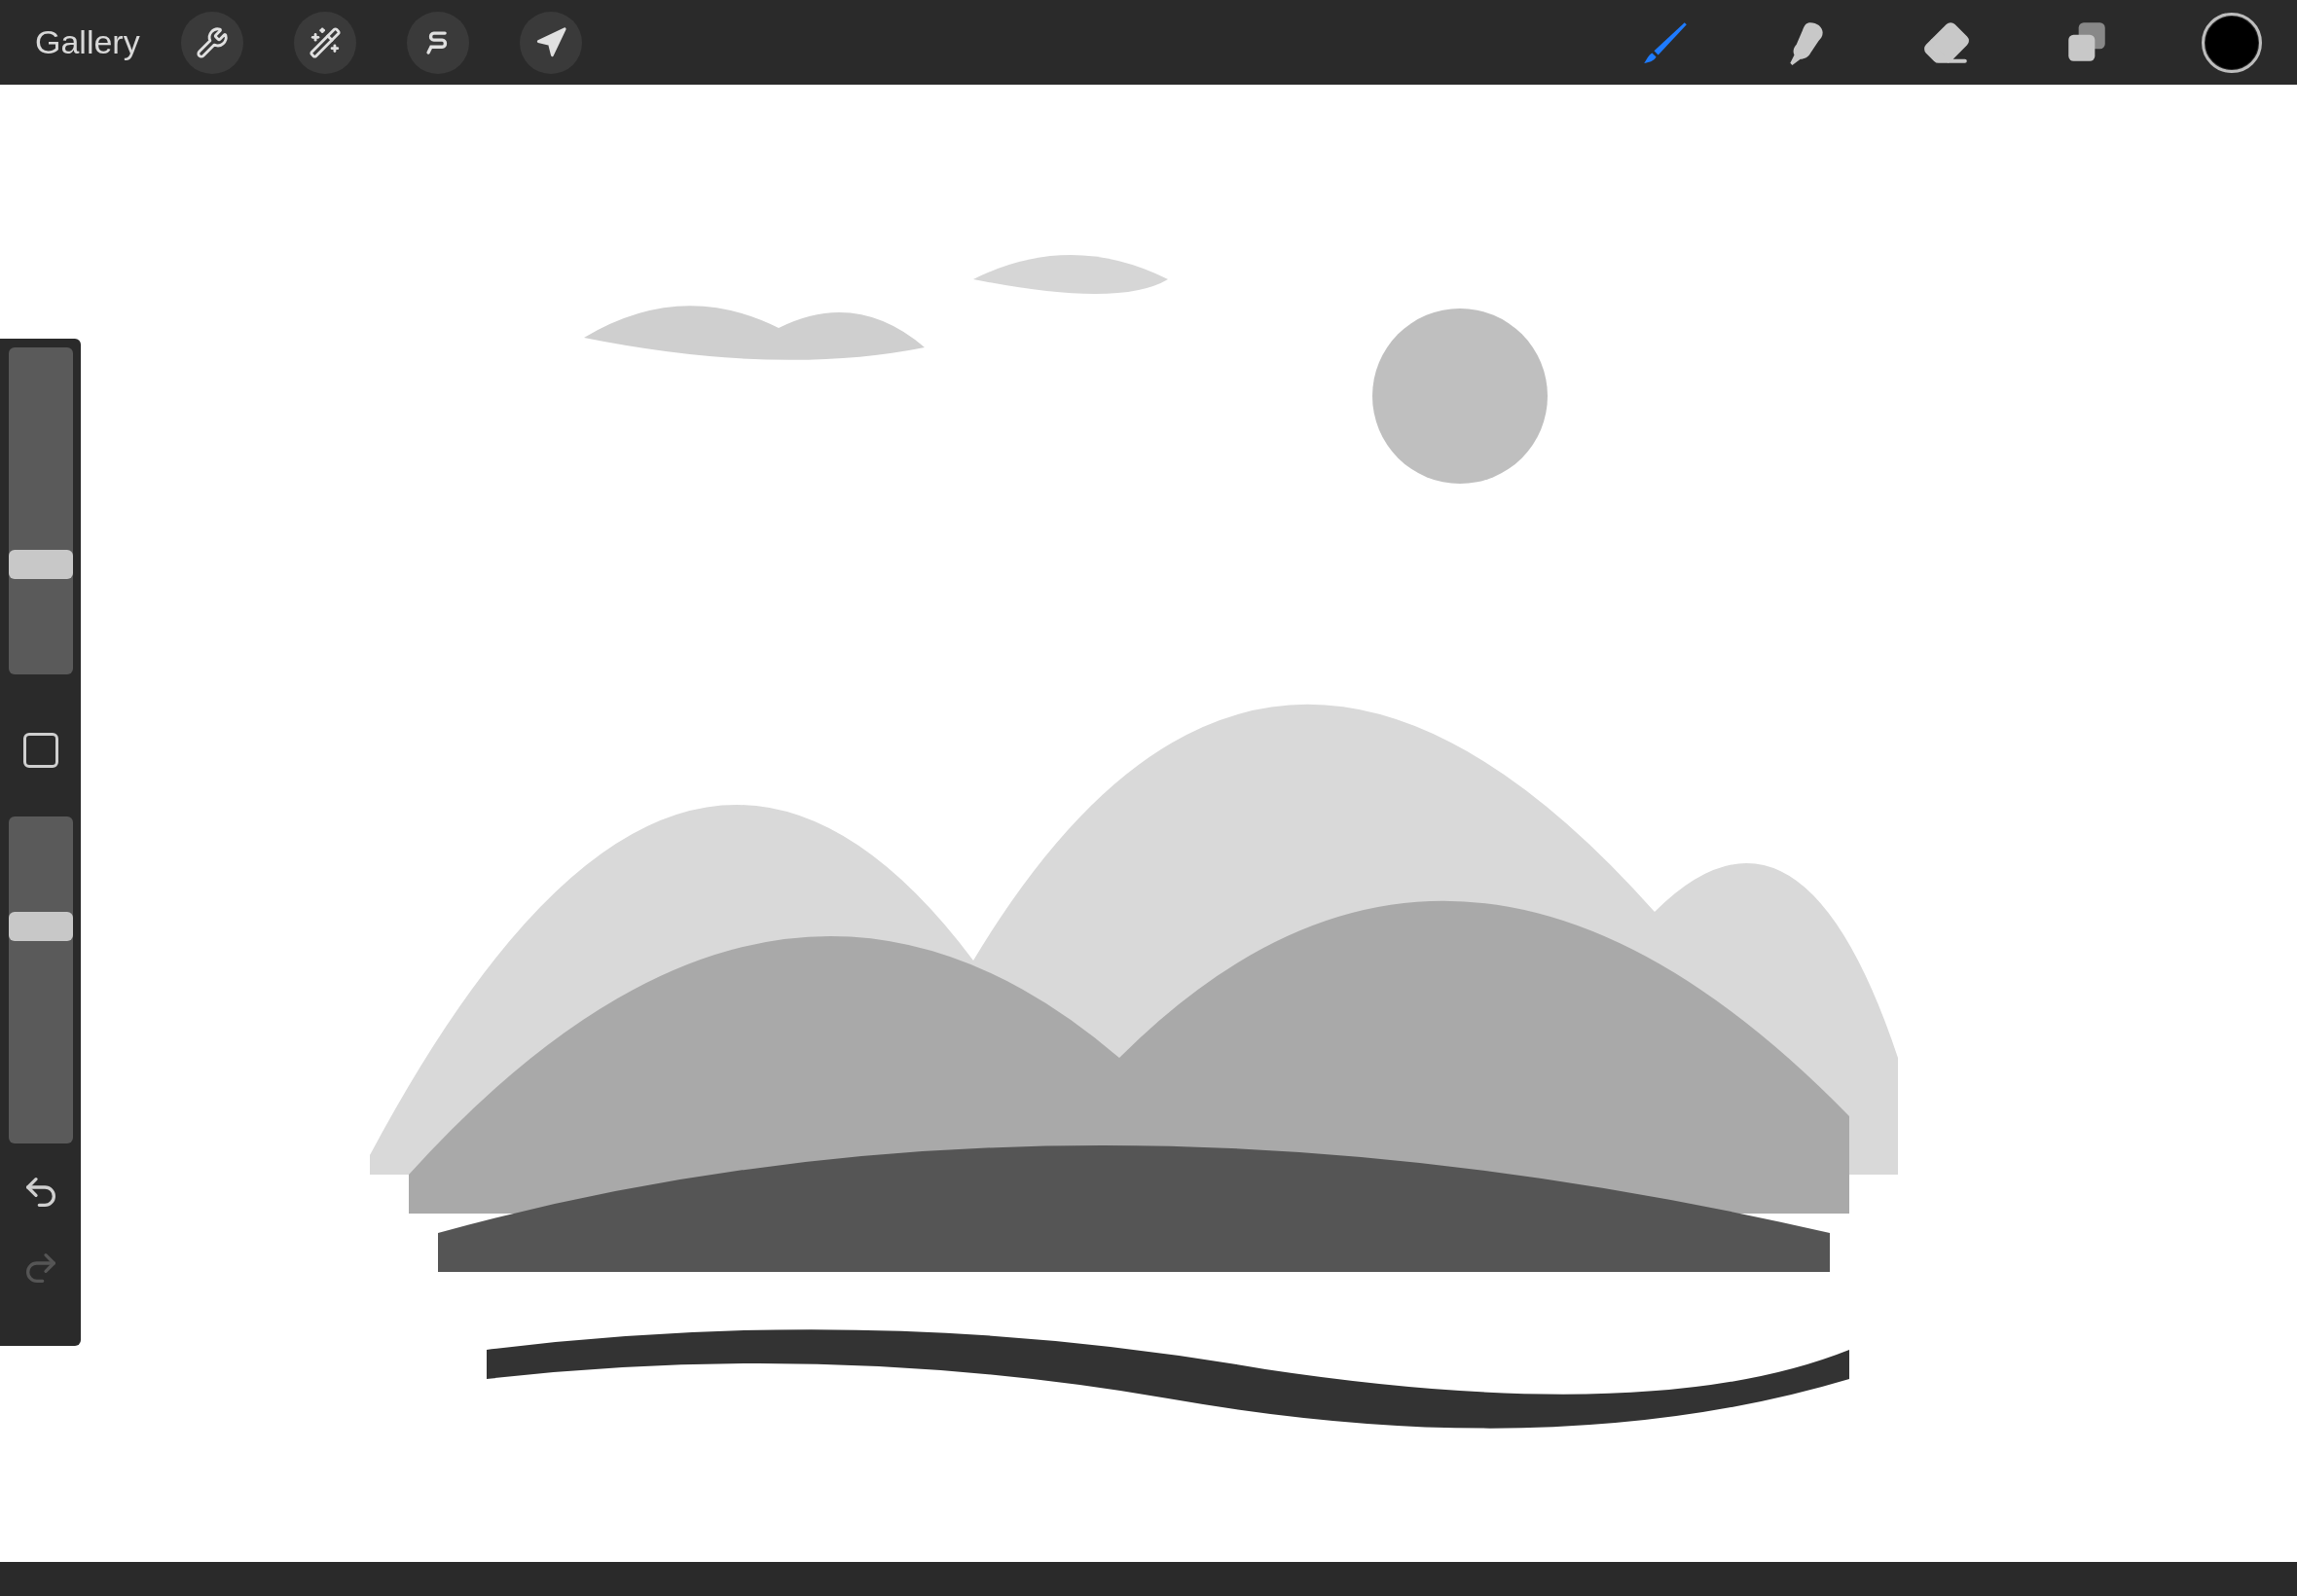 This screenshot has width=2297, height=1596. I want to click on magic-wand-icon, so click(325, 42).